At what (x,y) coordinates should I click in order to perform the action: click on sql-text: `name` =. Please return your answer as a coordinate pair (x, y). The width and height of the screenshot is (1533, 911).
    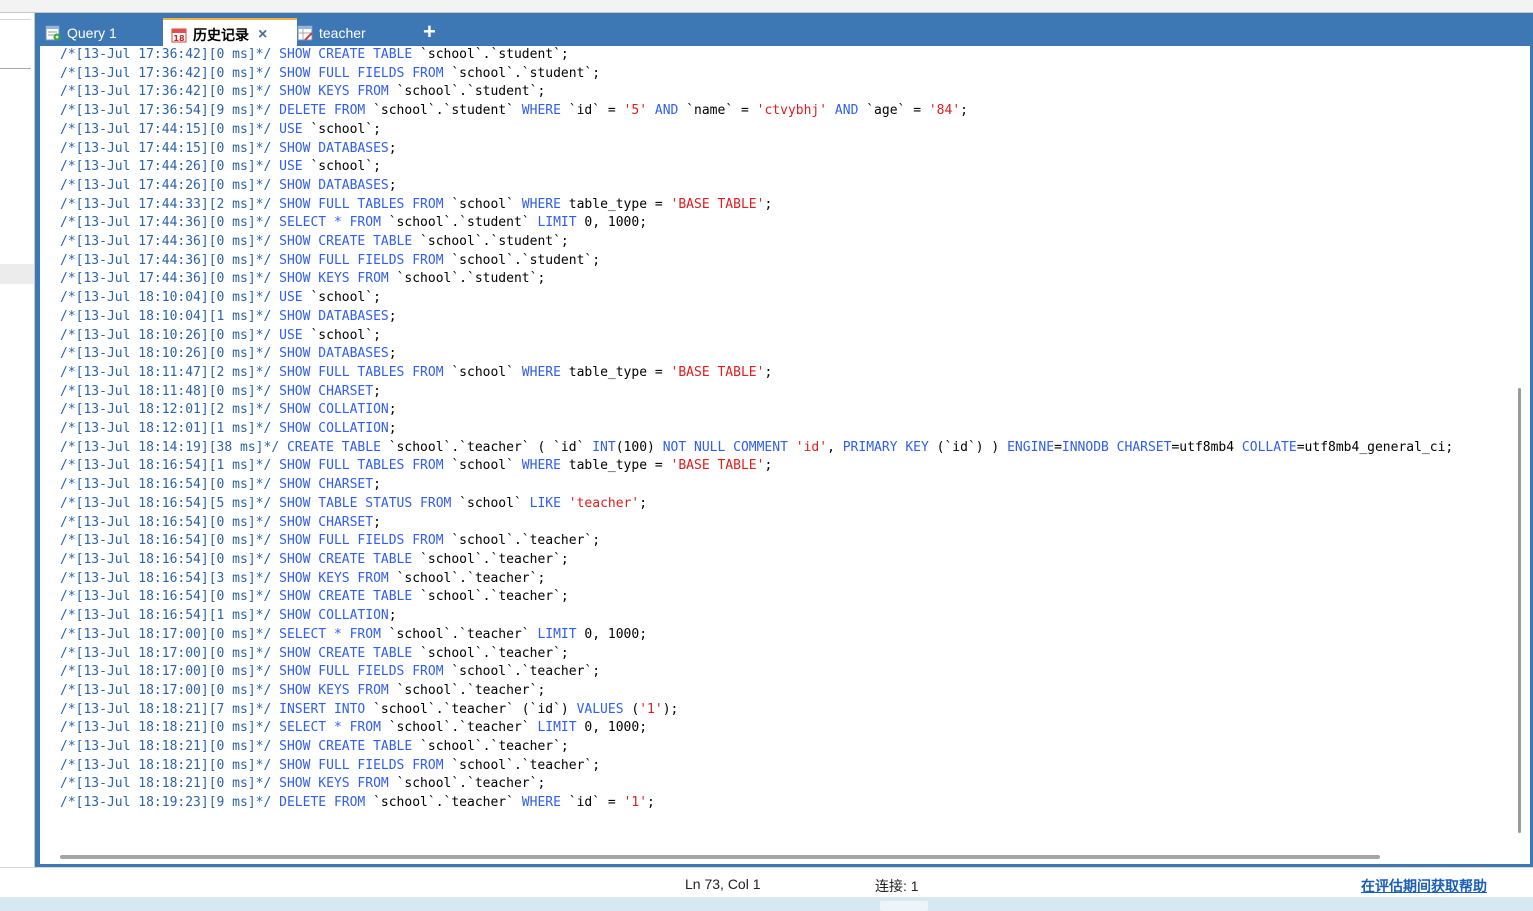
    Looking at the image, I should click on (721, 111).